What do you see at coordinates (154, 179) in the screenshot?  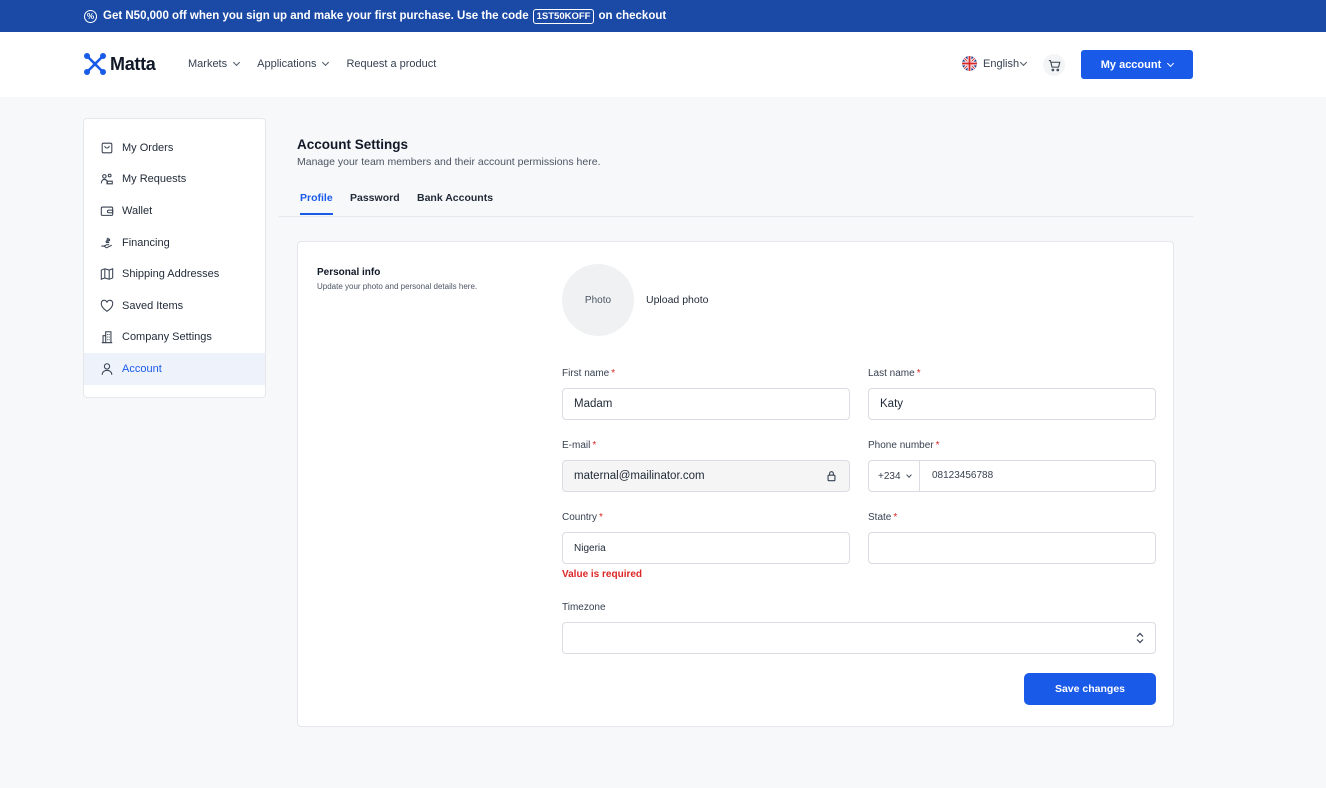 I see `sidebar-item-label: My Requests` at bounding box center [154, 179].